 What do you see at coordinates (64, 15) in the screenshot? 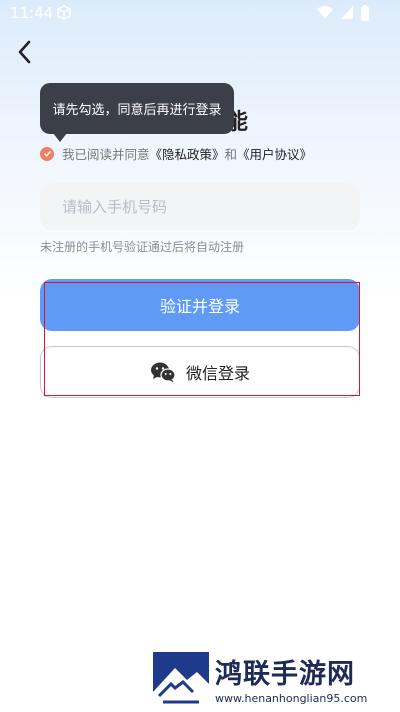
I see `cube-icon` at bounding box center [64, 15].